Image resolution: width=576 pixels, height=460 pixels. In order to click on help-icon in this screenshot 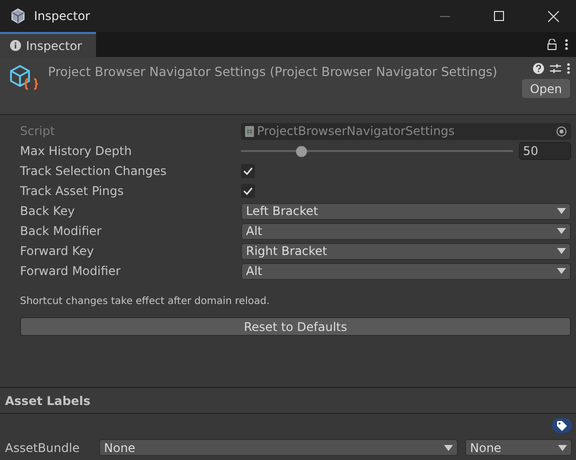, I will do `click(538, 68)`.